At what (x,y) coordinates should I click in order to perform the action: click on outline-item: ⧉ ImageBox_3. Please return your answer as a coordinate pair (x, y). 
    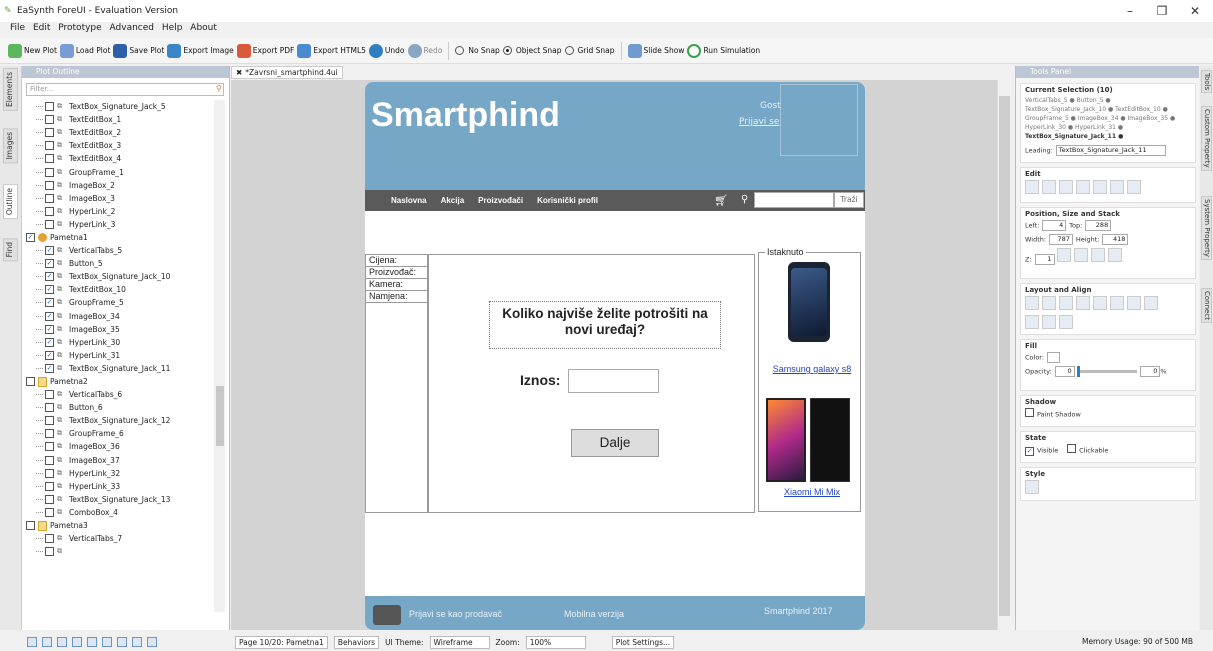
    Looking at the image, I should click on (119, 198).